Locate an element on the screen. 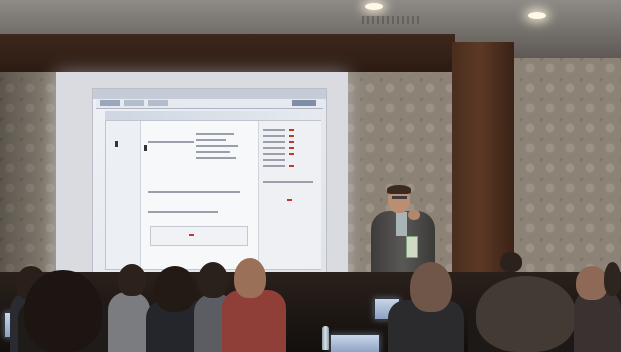 The image size is (621, 352). water-bottle is located at coordinates (325, 338).